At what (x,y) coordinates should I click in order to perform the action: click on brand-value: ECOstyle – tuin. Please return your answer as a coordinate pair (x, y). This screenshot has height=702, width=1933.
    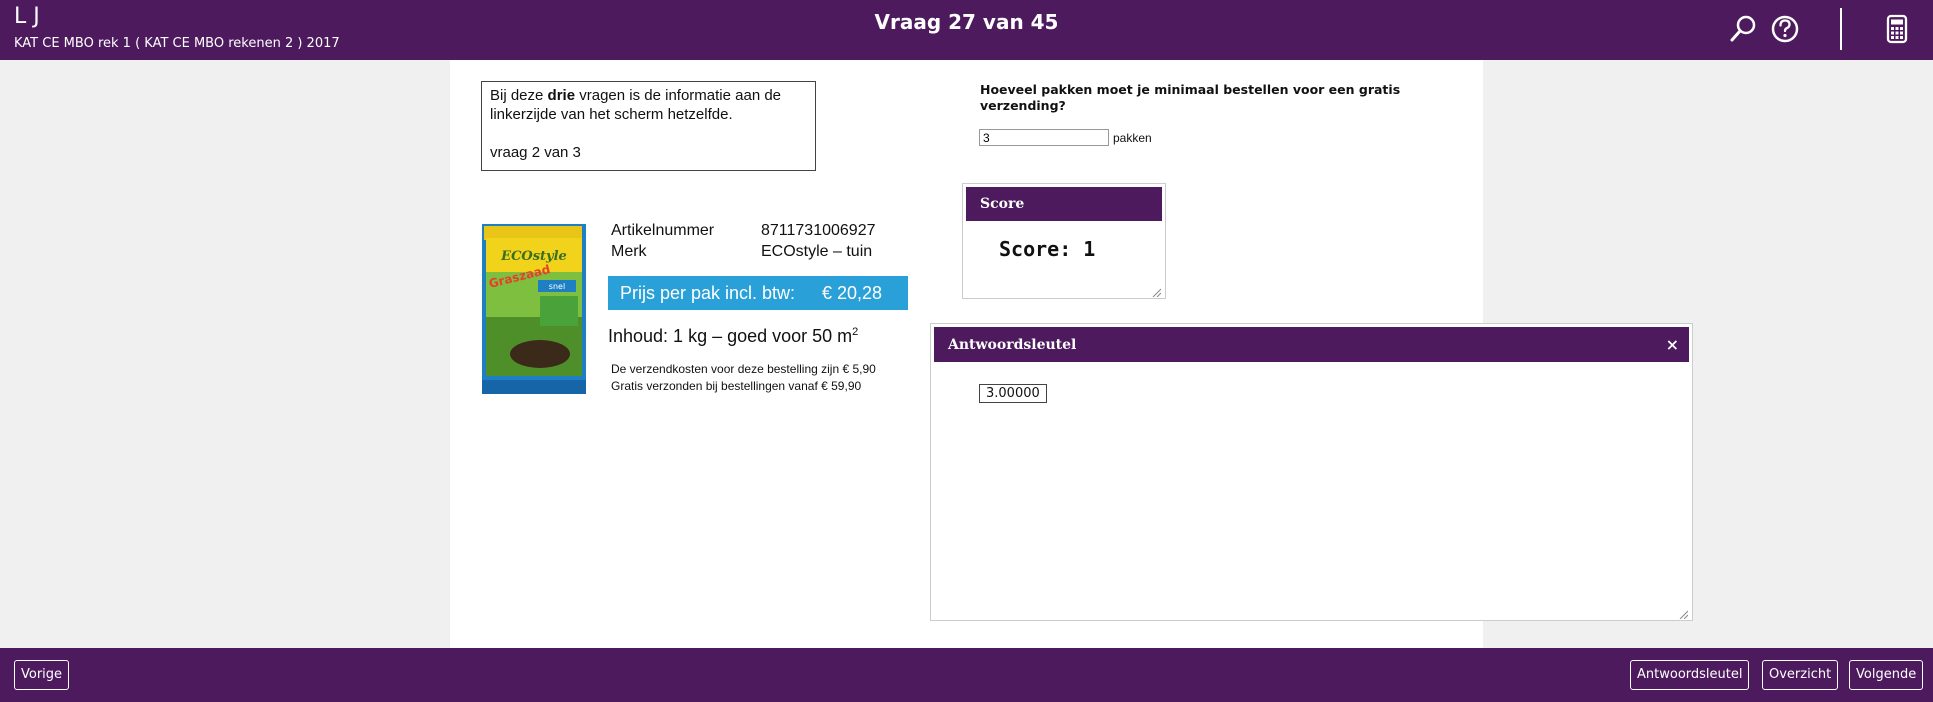
    Looking at the image, I should click on (817, 251).